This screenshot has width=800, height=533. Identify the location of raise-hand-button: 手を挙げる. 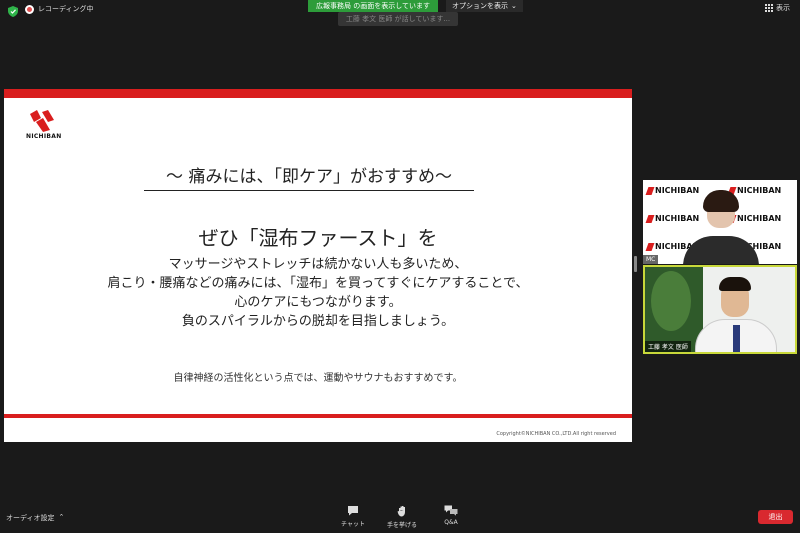
(402, 517).